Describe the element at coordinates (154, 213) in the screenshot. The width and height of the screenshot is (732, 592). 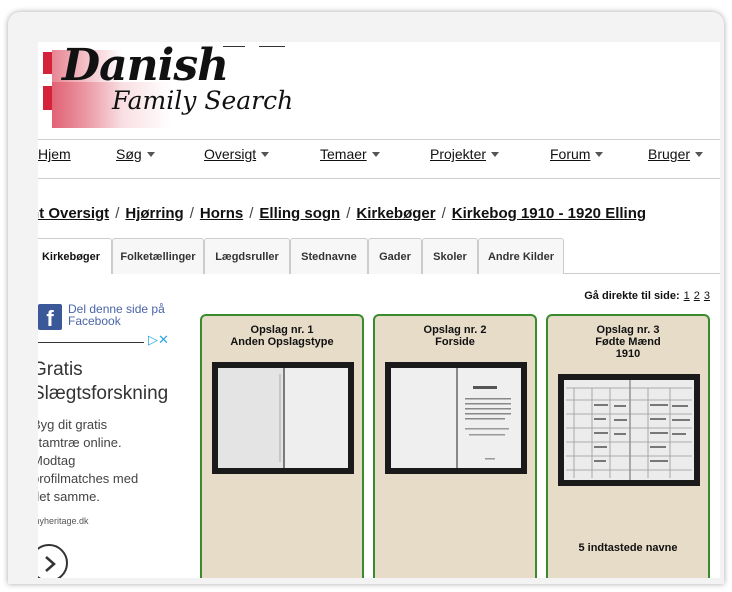
I see `breadcrumb-link-hjorring: Hjørring` at that location.